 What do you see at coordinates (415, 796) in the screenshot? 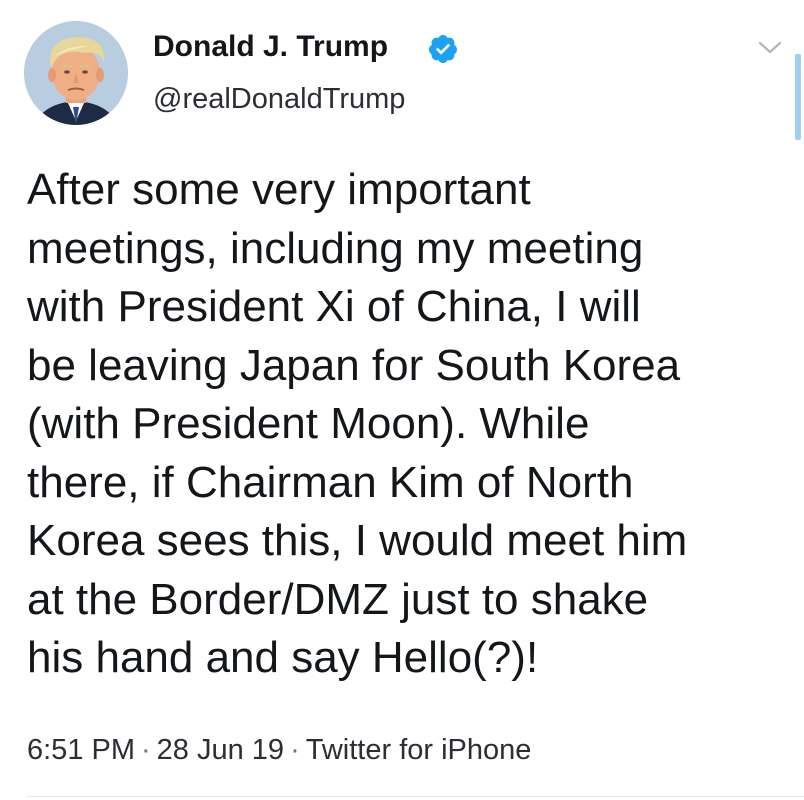
I see `divider` at bounding box center [415, 796].